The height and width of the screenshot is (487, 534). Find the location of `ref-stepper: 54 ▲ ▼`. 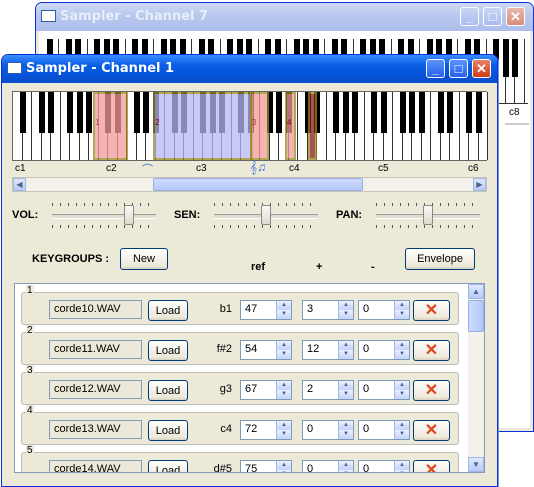

ref-stepper: 54 ▲ ▼ is located at coordinates (266, 350).